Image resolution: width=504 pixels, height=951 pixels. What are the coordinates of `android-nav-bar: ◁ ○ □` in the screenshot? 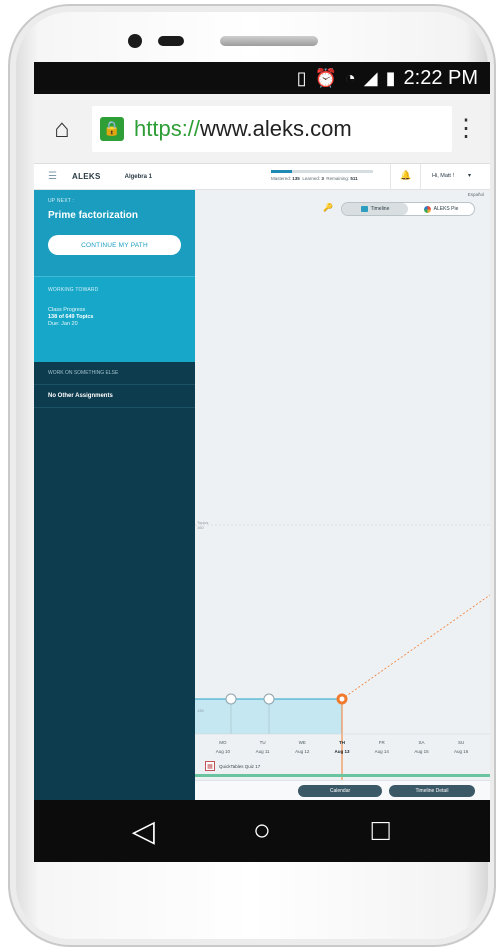 It's located at (262, 831).